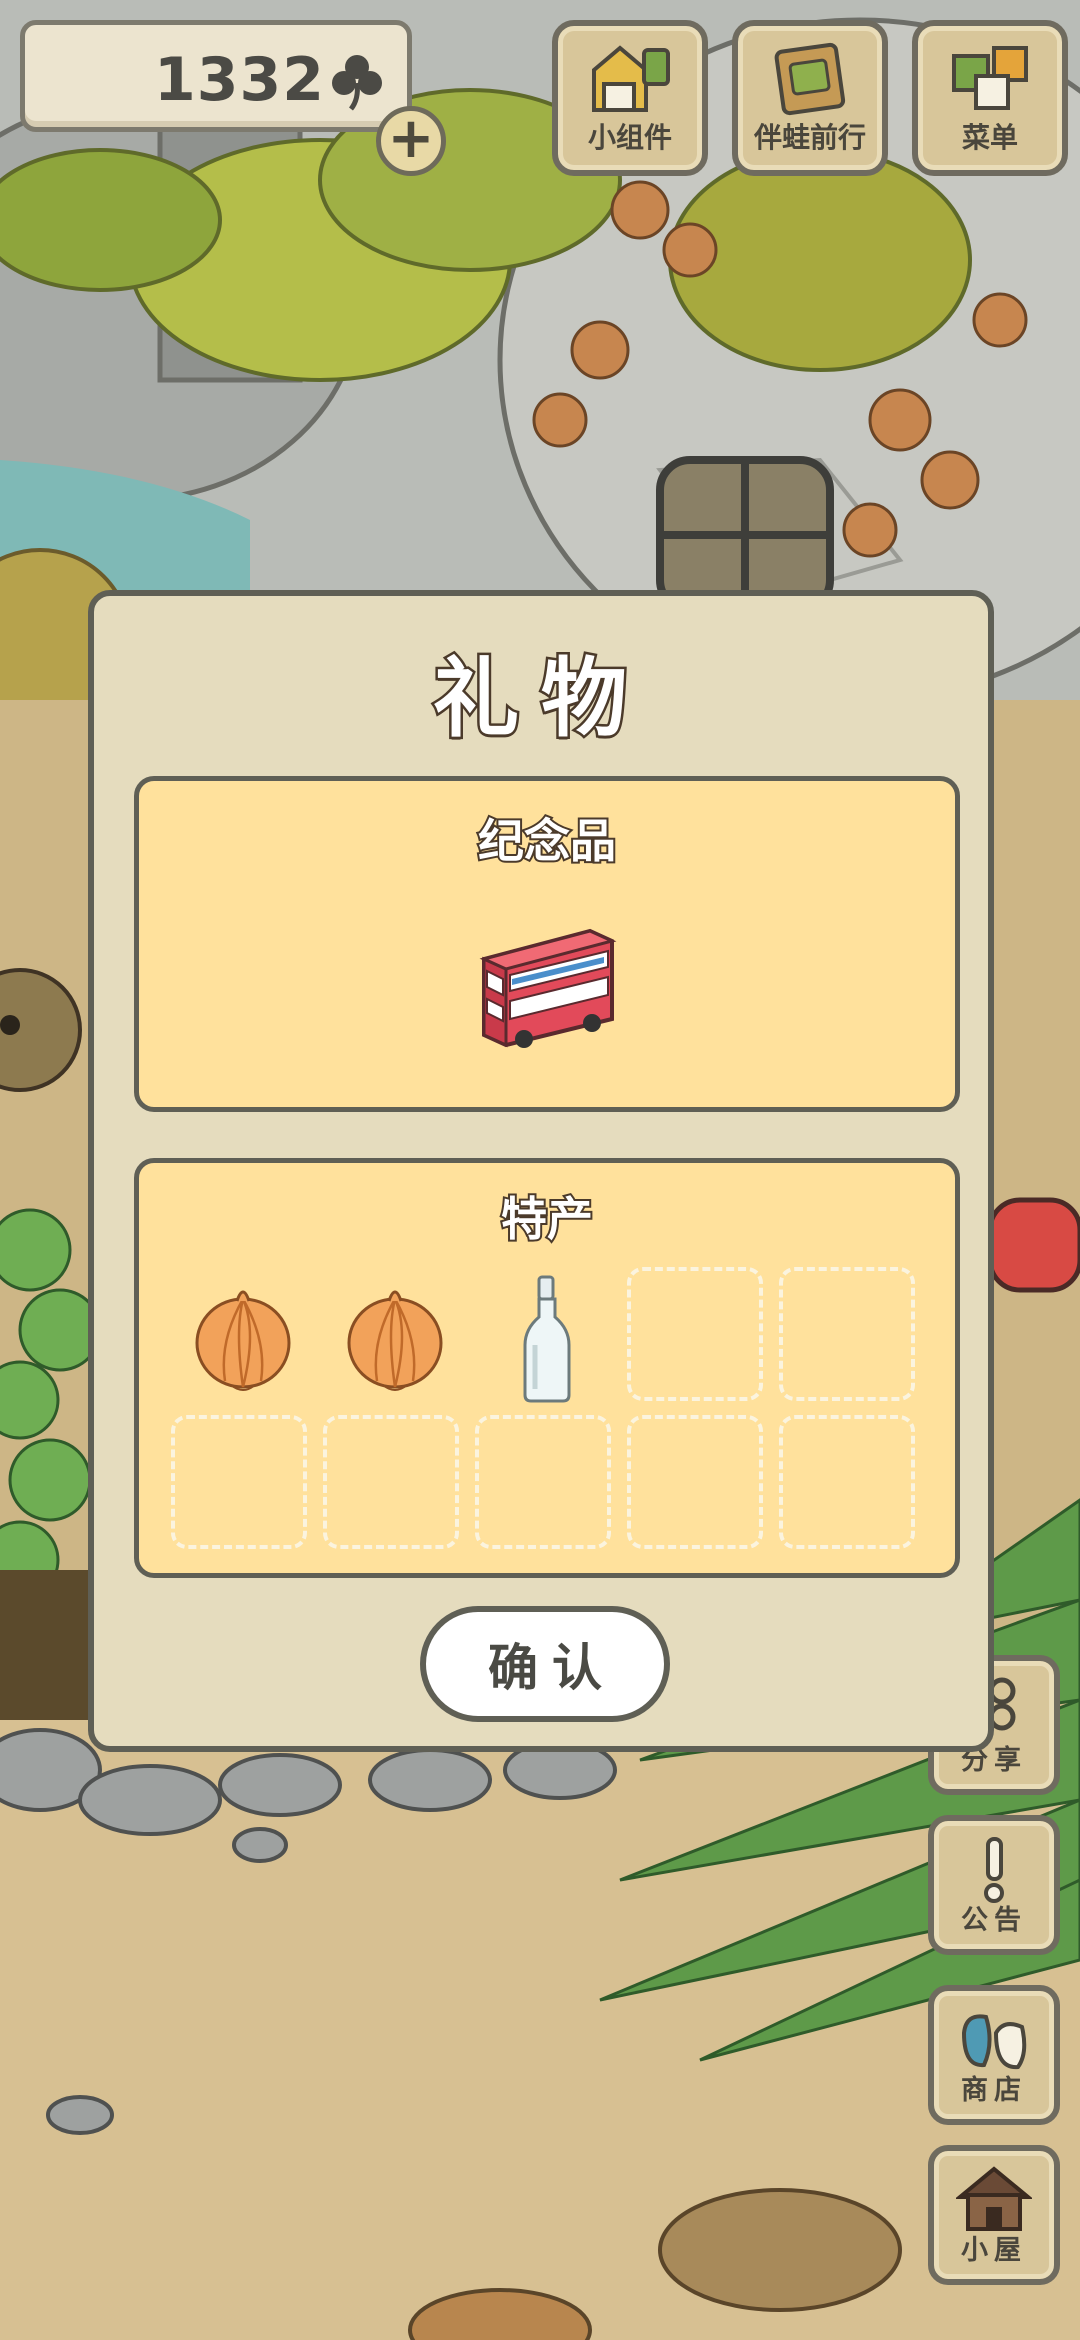 This screenshot has height=2340, width=1080. What do you see at coordinates (547, 841) in the screenshot?
I see `souvenir-title: 纪念品` at bounding box center [547, 841].